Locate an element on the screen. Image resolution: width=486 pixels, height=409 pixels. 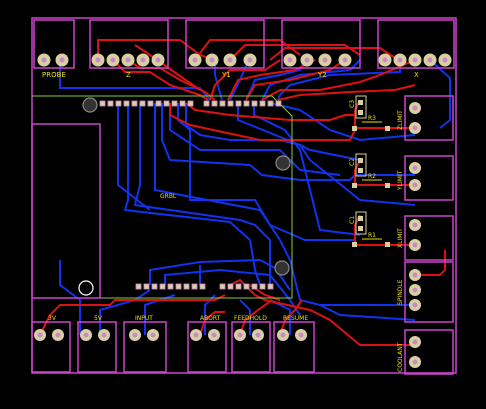
label-y2: Y2 is located at coordinates (322, 75).